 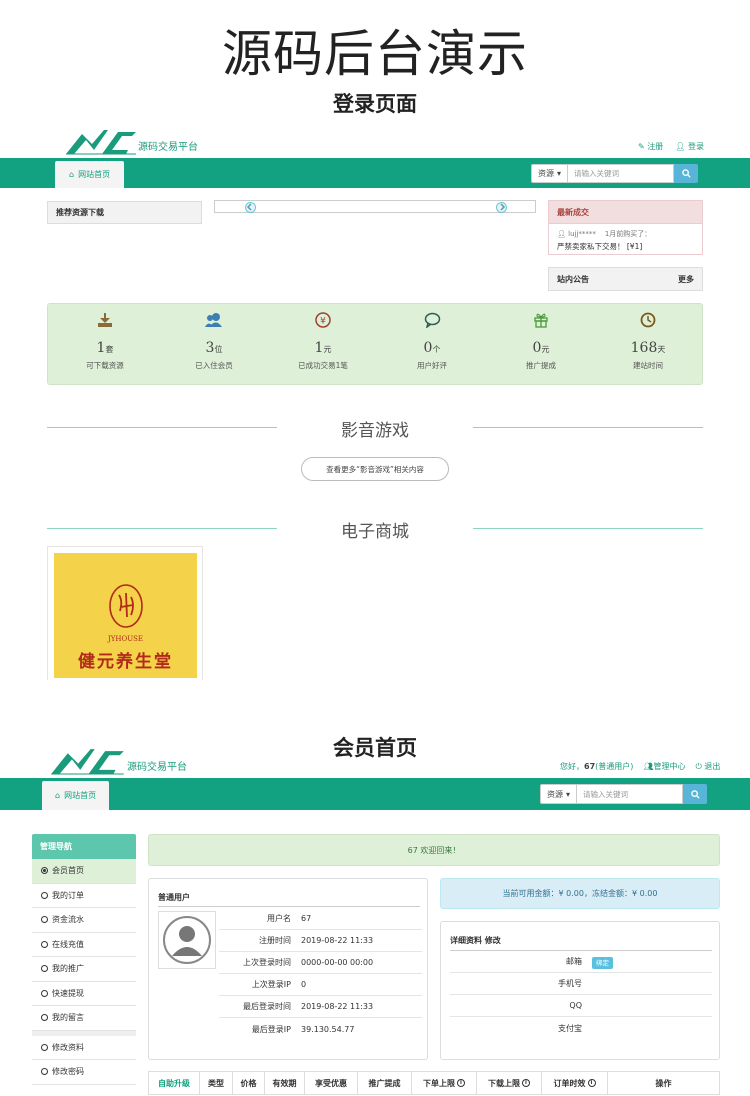 What do you see at coordinates (602, 962) in the screenshot?
I see `bind-email-button: 绑定` at bounding box center [602, 962].